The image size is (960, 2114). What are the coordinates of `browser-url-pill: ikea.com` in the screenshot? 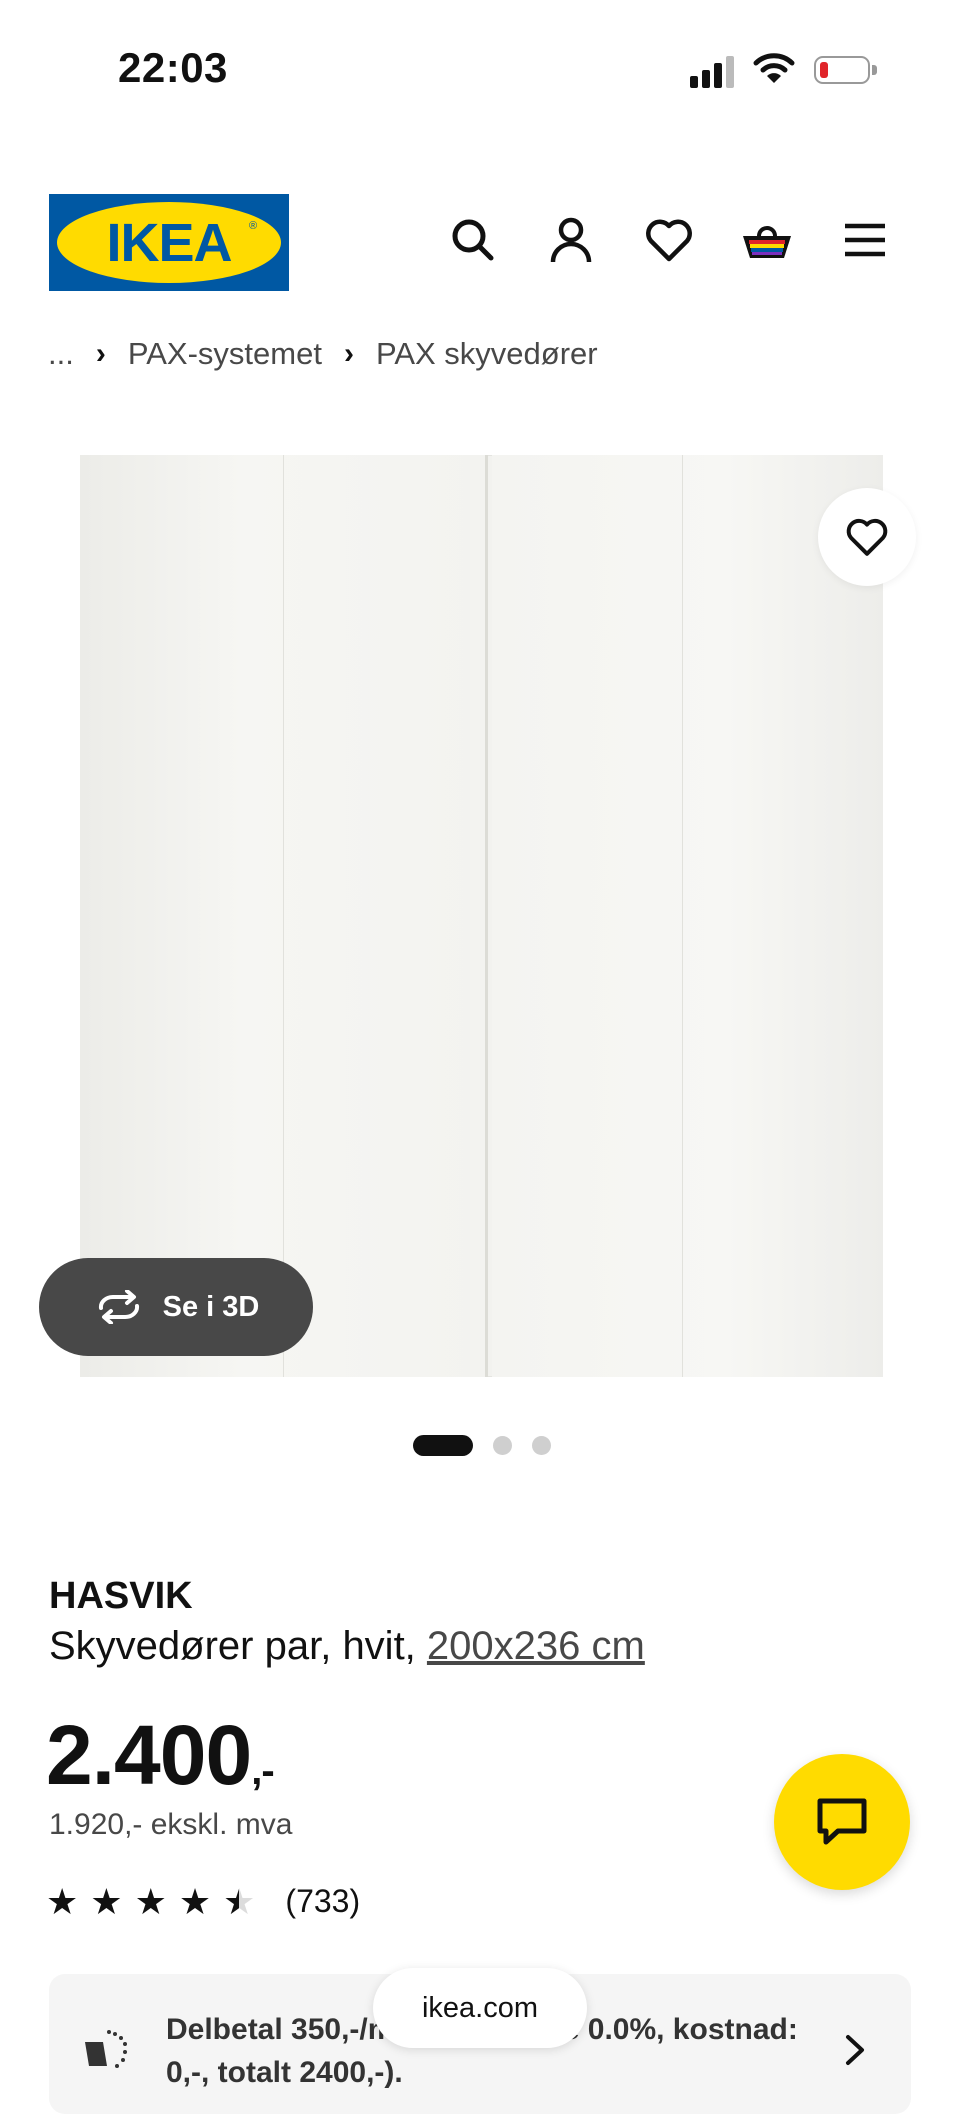 It's located at (480, 2008).